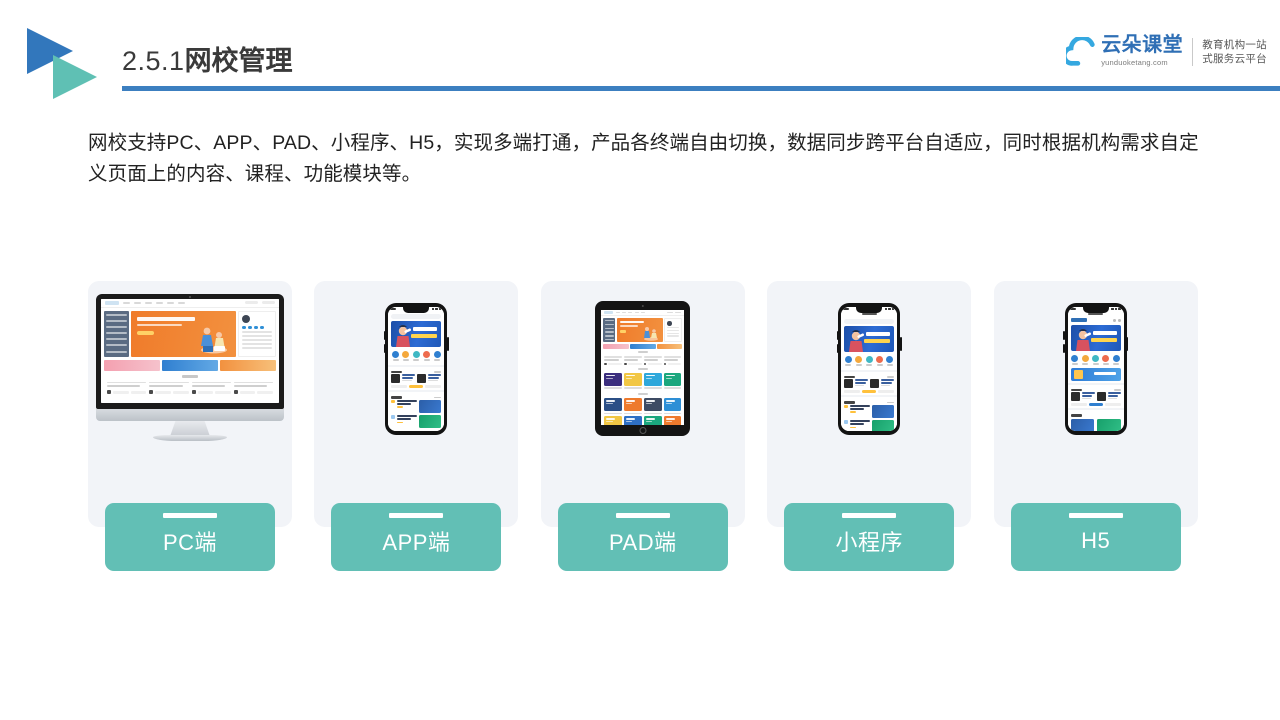  What do you see at coordinates (416, 542) in the screenshot?
I see `card-label-text: APP端` at bounding box center [416, 542].